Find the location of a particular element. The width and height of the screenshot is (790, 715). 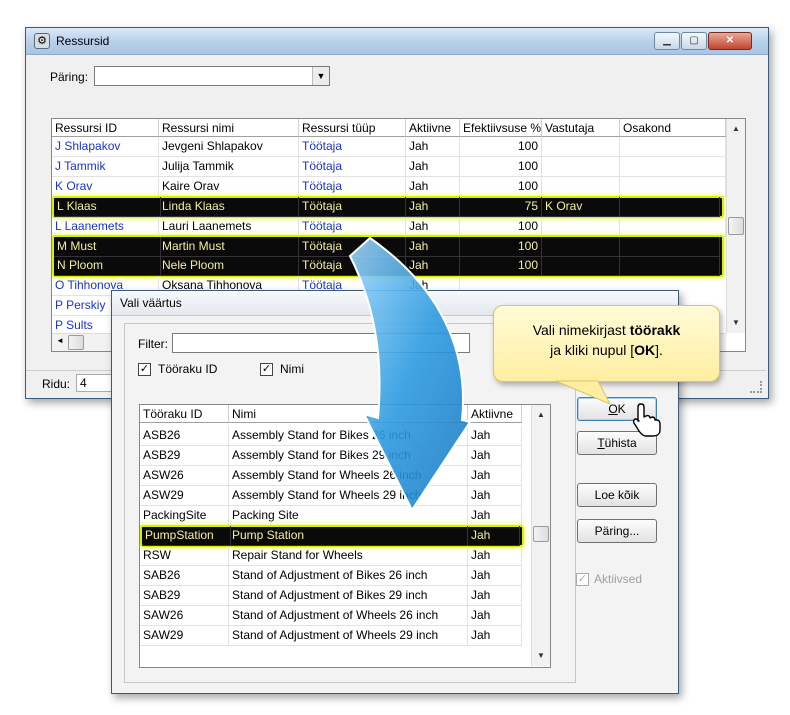

ok-label: K is located at coordinates (621, 409).